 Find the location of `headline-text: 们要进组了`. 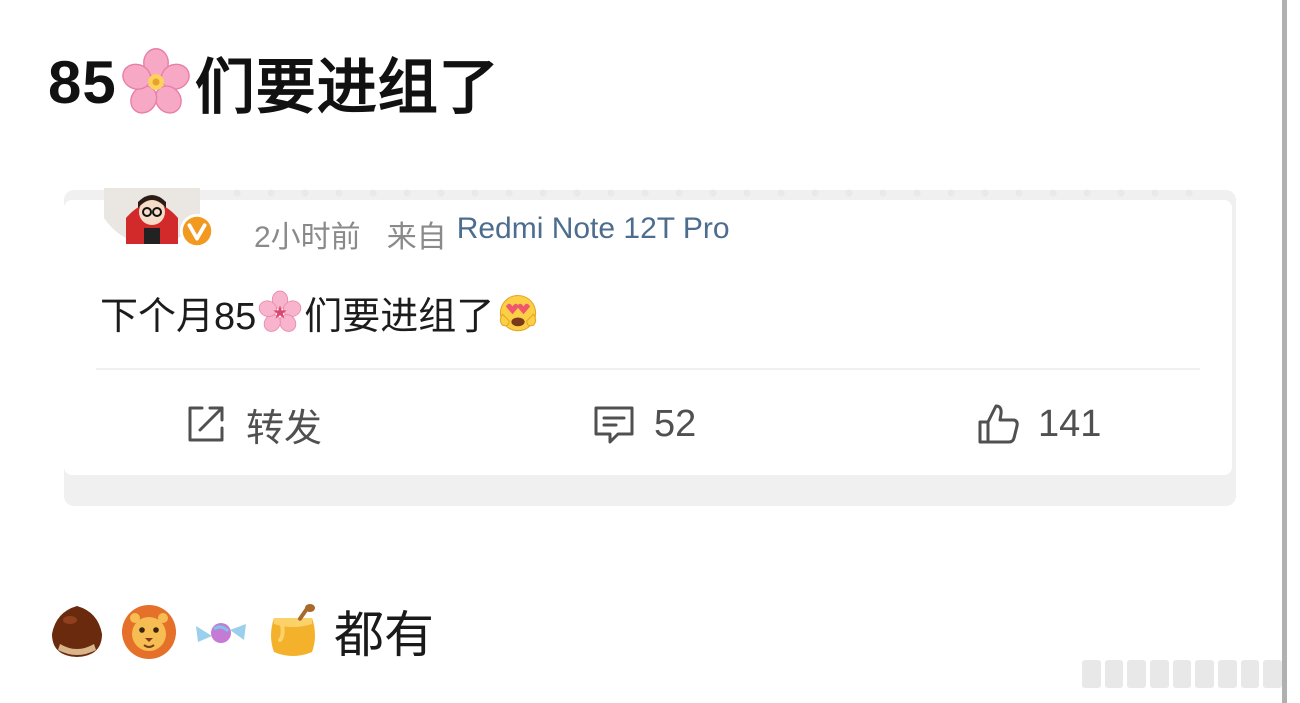

headline-text: 们要进组了 is located at coordinates (347, 87).